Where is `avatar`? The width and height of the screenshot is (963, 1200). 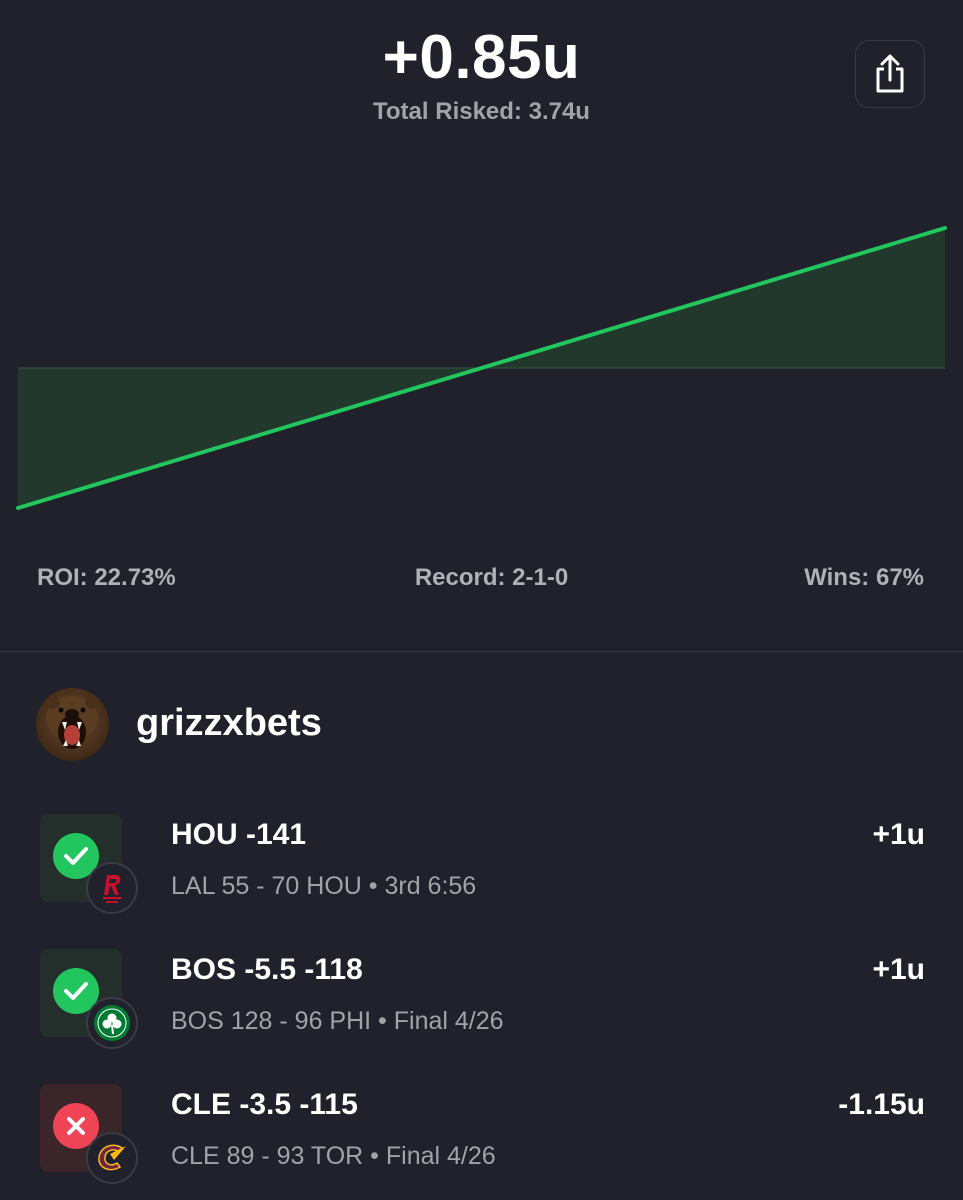
avatar is located at coordinates (72, 724).